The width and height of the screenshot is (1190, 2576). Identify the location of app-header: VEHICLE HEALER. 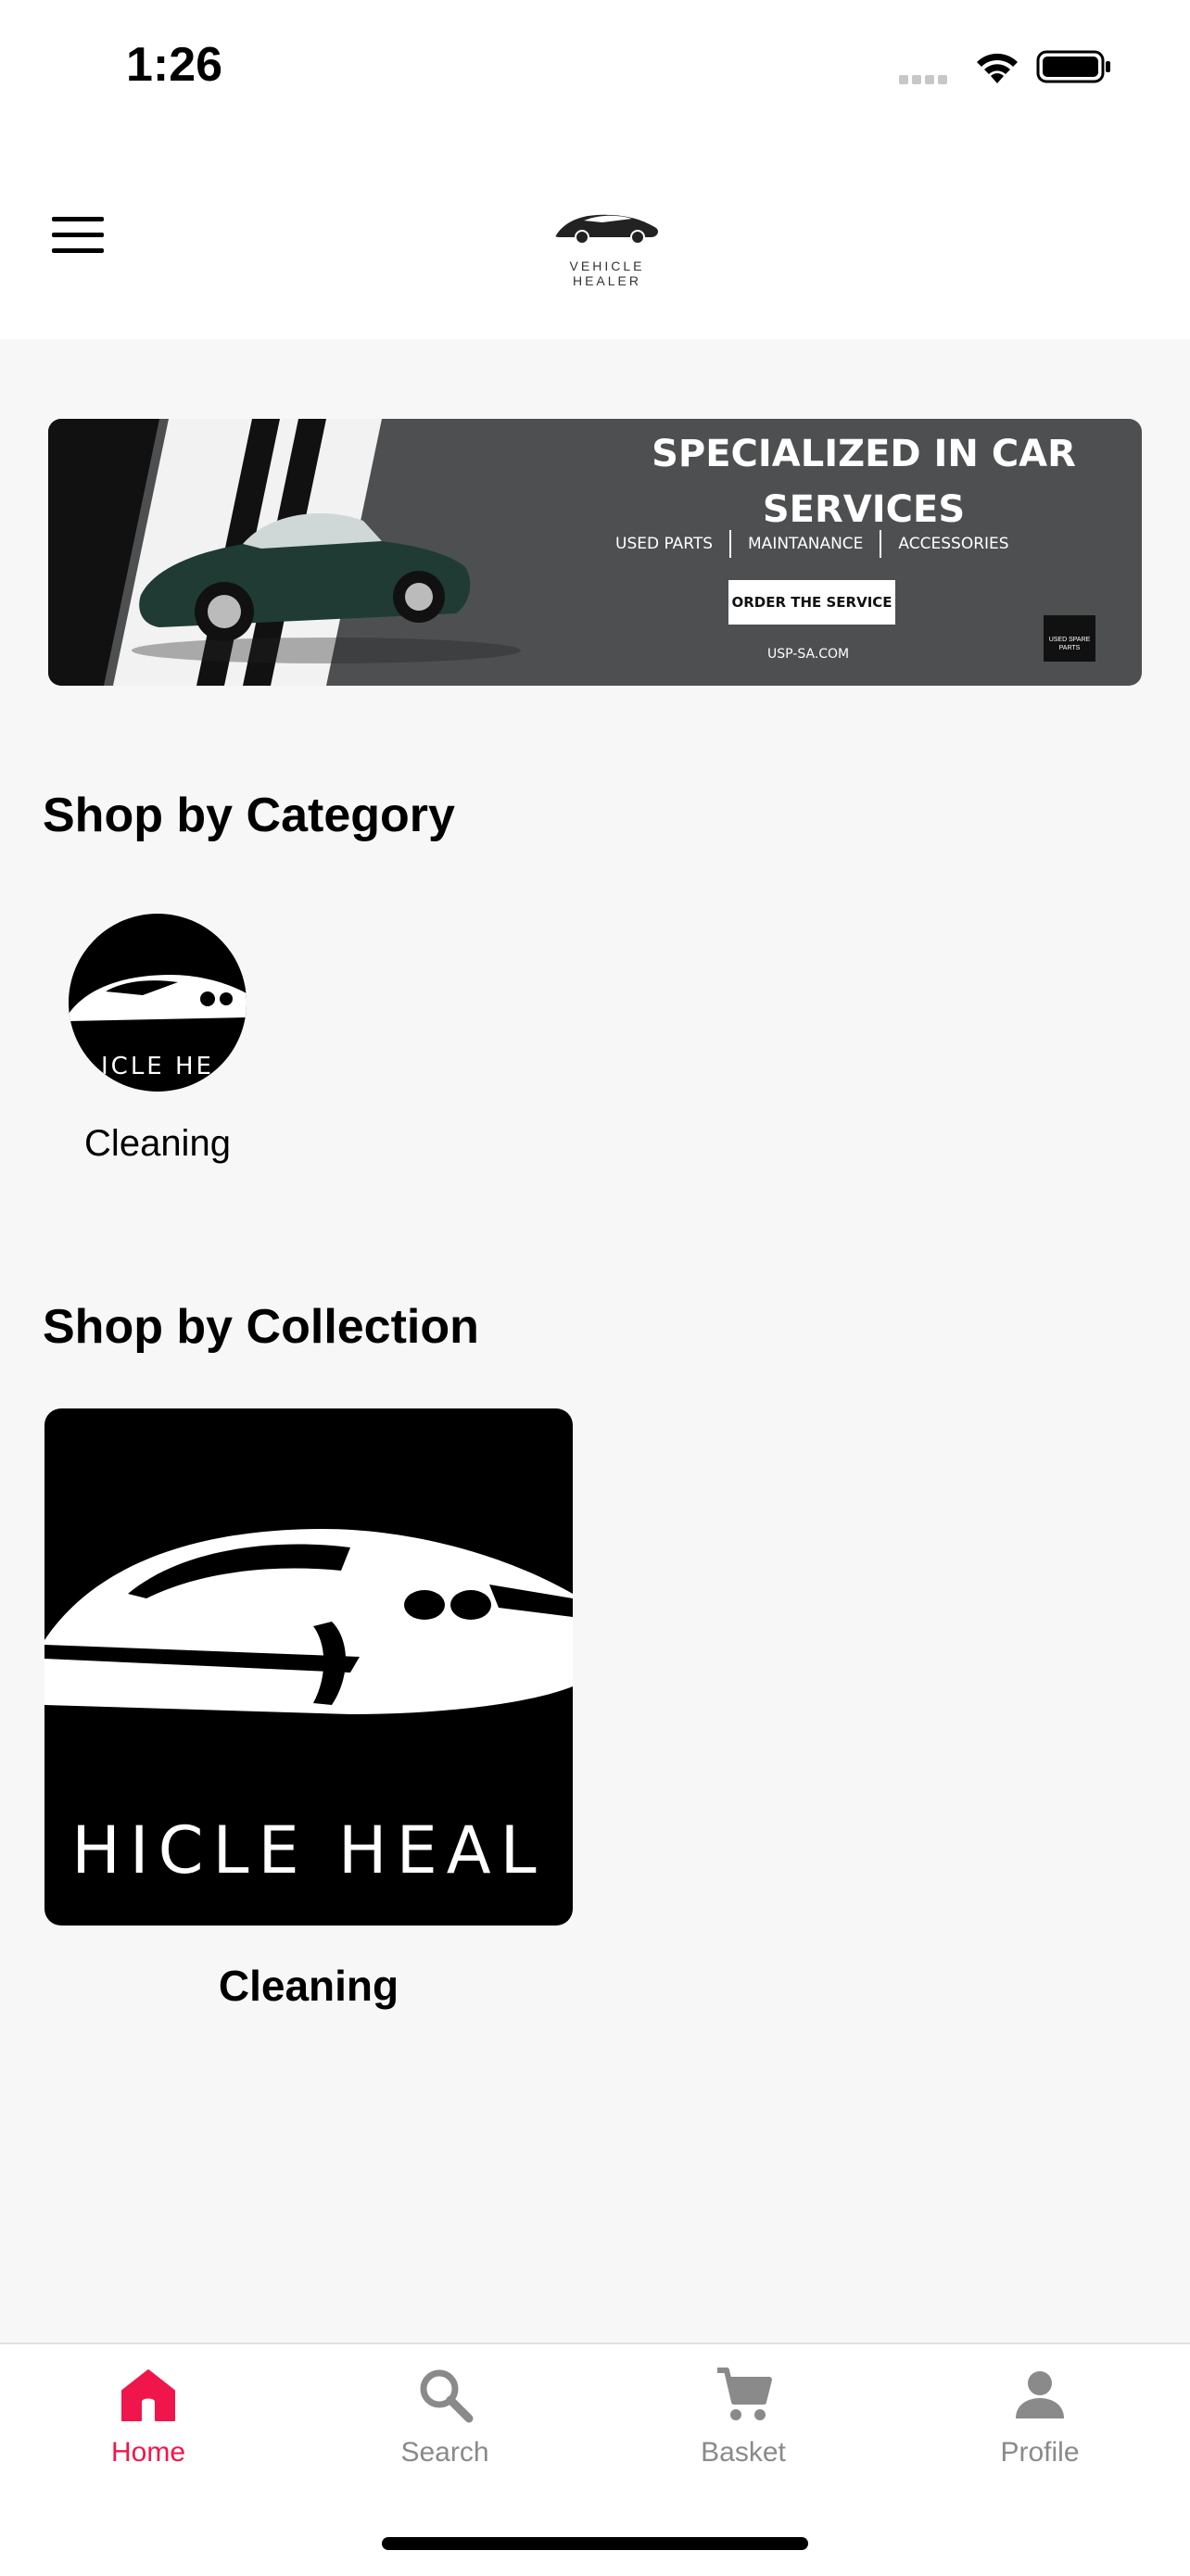
(595, 239).